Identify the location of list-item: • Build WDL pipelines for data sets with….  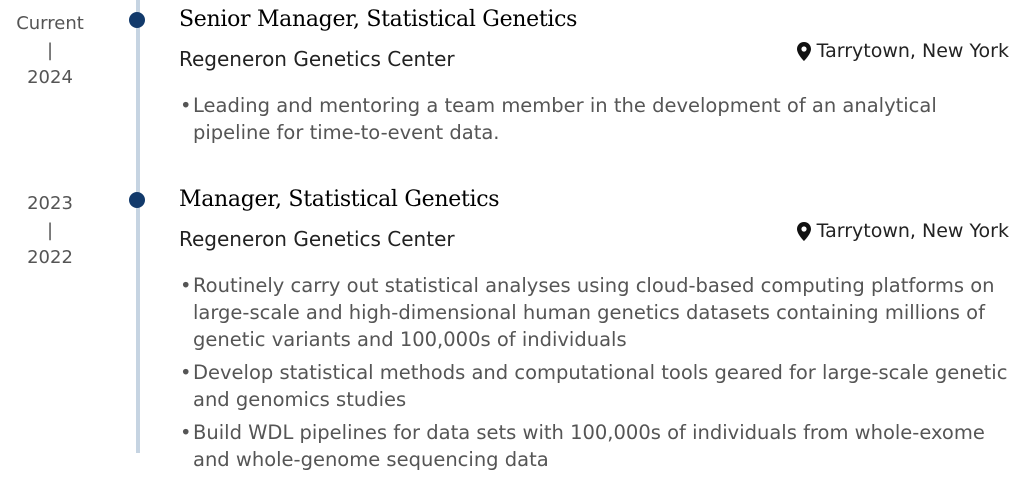
(595, 446).